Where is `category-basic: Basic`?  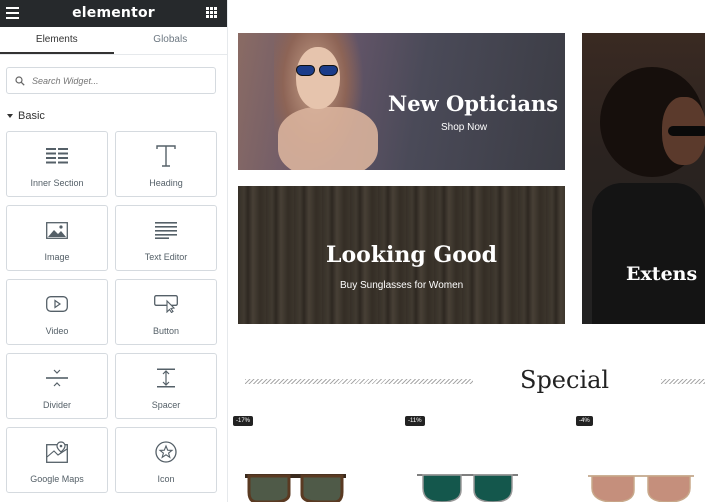 category-basic: Basic is located at coordinates (113, 110).